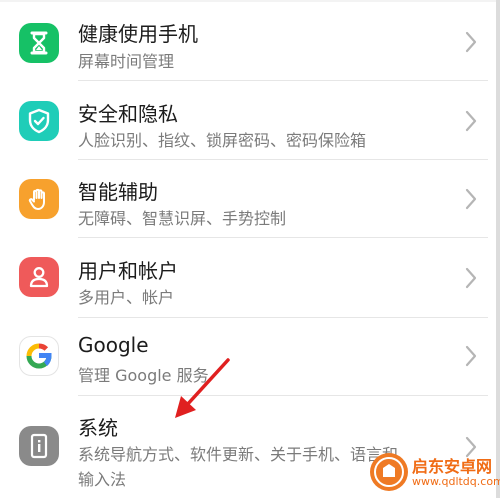 The width and height of the screenshot is (500, 498). Describe the element at coordinates (113, 345) in the screenshot. I see `item-title: Google` at that location.